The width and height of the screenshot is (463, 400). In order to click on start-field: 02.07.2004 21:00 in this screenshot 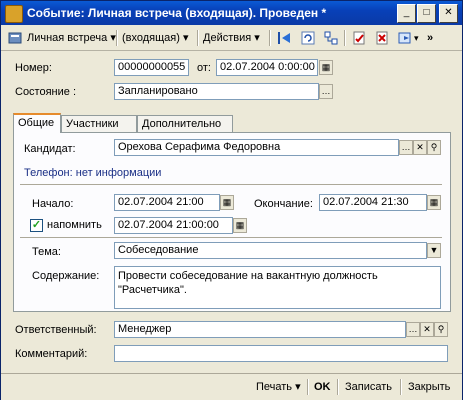, I will do `click(167, 202)`.